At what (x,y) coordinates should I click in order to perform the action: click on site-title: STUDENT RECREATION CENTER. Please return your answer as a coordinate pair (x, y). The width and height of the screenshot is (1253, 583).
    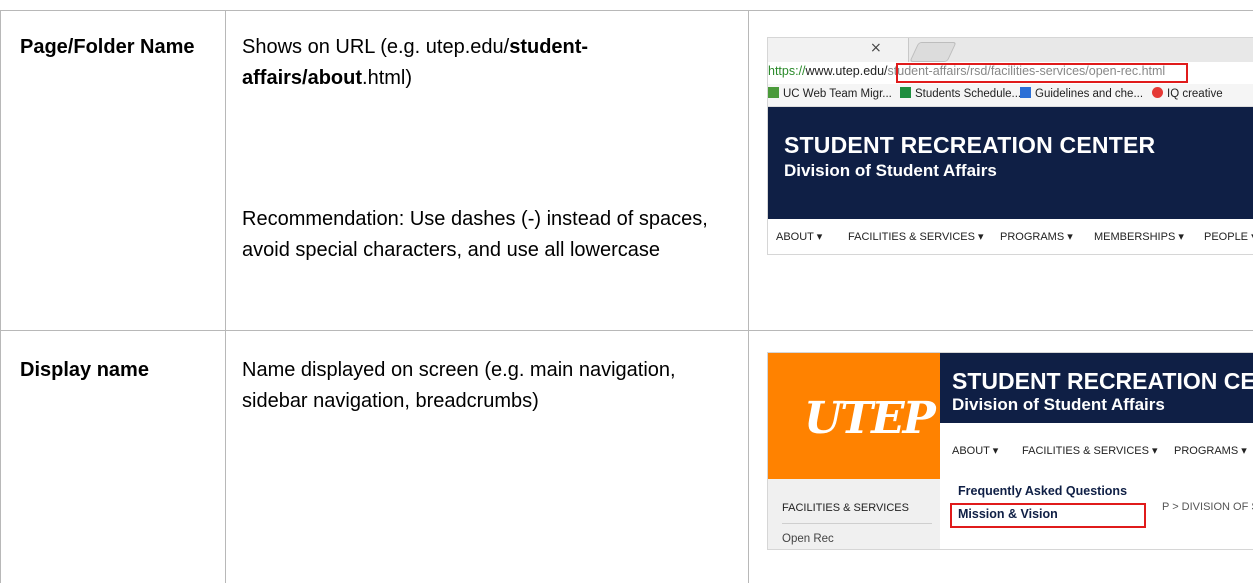
    Looking at the image, I should click on (970, 145).